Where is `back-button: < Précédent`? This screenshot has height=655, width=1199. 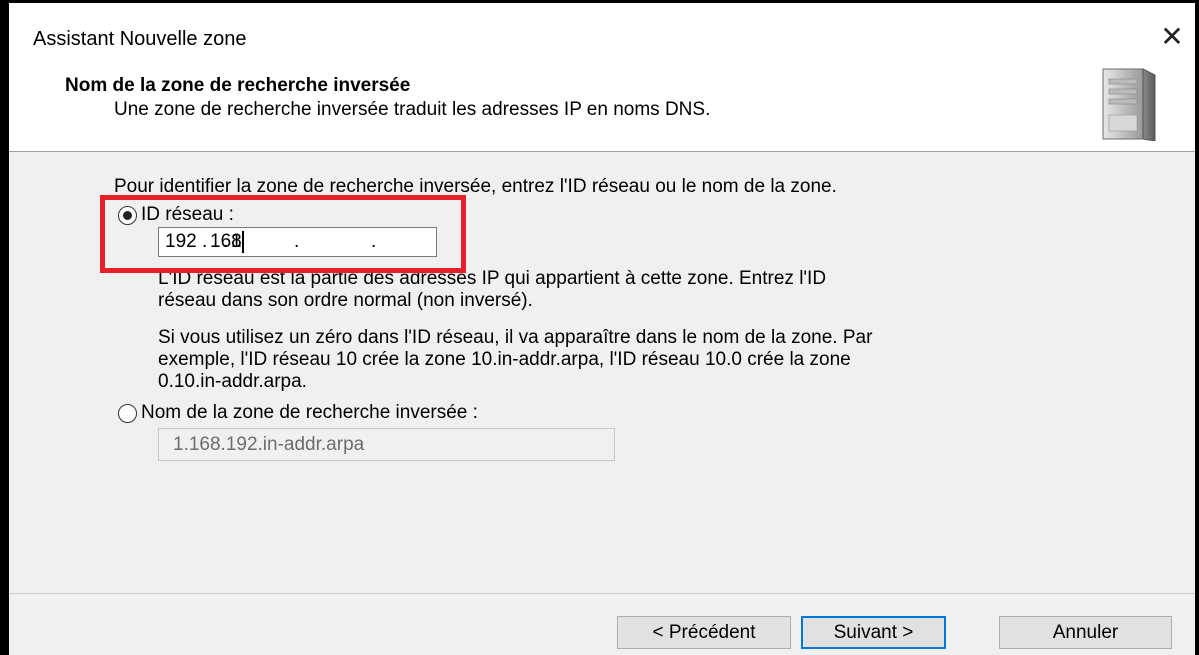
back-button: < Précédent is located at coordinates (704, 632).